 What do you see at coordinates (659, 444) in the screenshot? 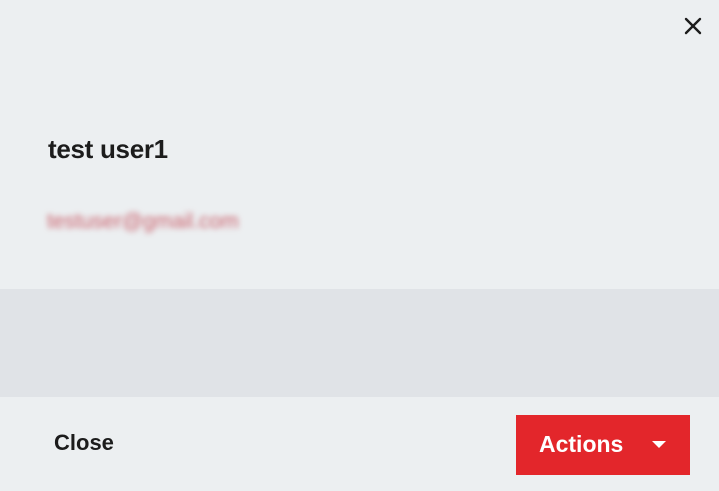
I see `caret-down-icon` at bounding box center [659, 444].